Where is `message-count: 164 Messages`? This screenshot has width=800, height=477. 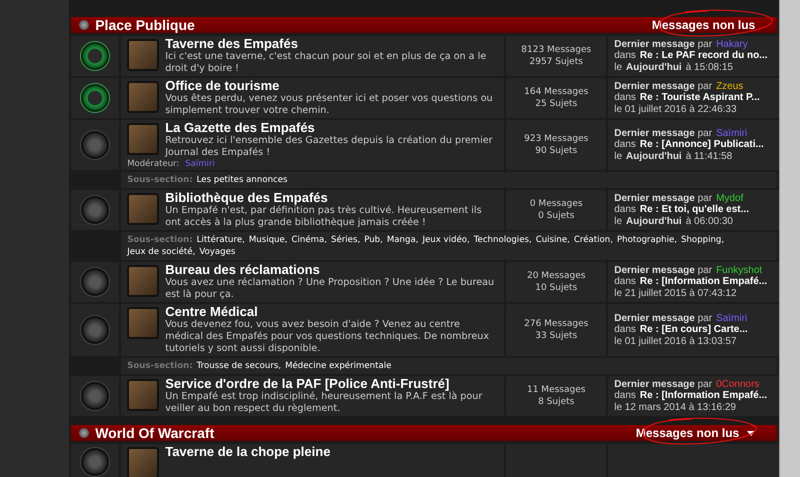 message-count: 164 Messages is located at coordinates (556, 92).